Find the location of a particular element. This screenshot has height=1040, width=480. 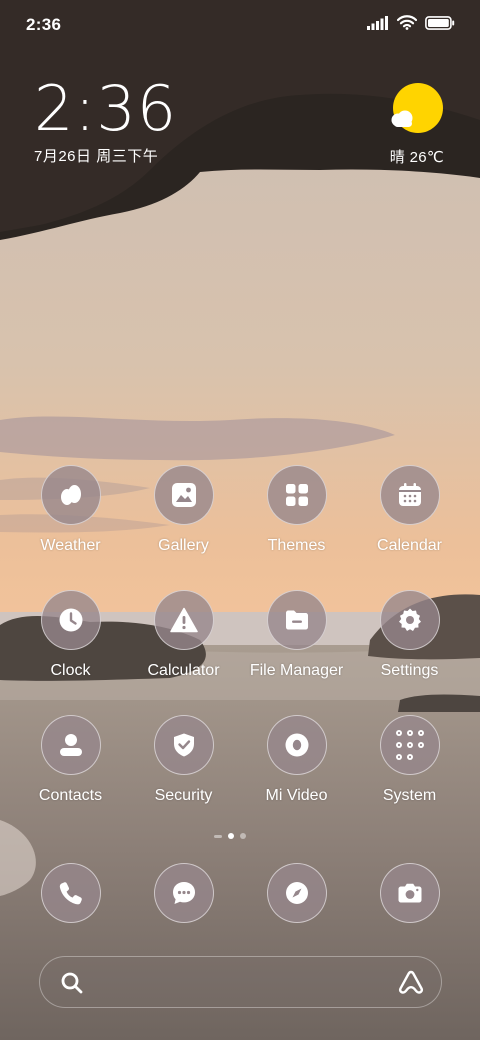

phone-icon is located at coordinates (70, 893).